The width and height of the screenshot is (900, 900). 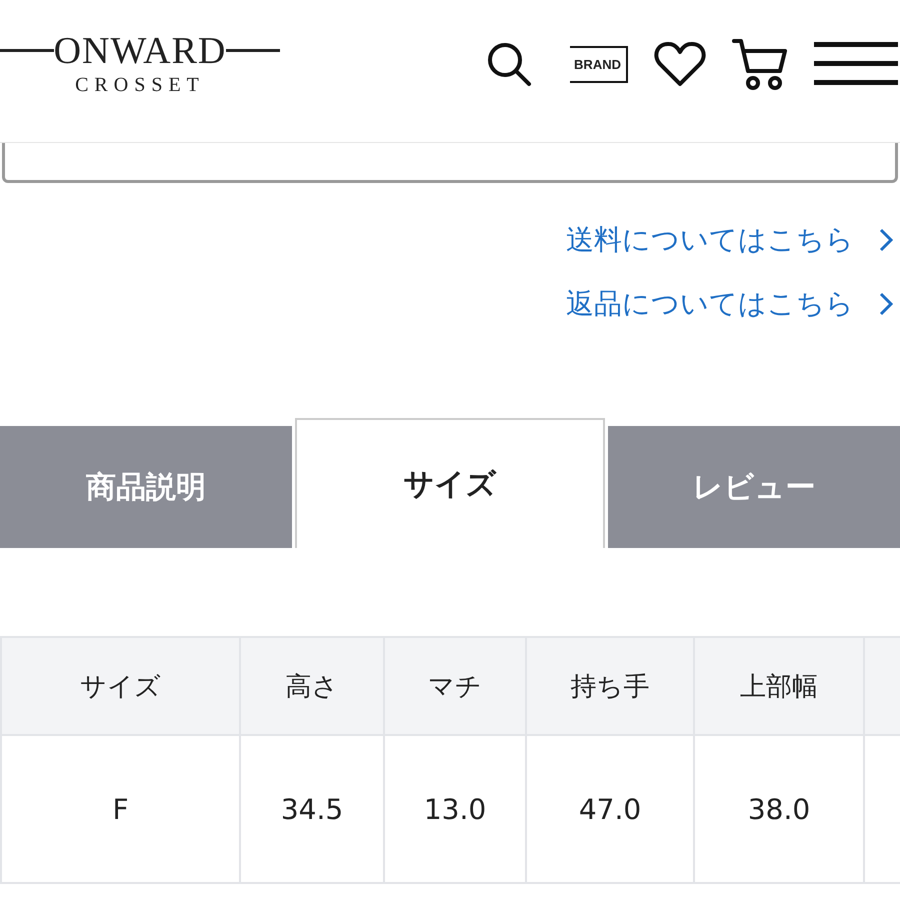 What do you see at coordinates (120, 687) in the screenshot?
I see `column-header: サイズ` at bounding box center [120, 687].